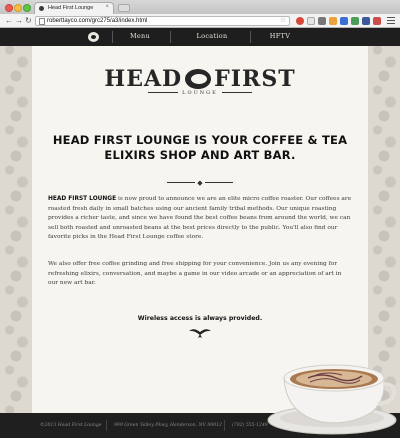  Describe the element at coordinates (255, 79) in the screenshot. I see `logo-word-first: FIRST` at that location.